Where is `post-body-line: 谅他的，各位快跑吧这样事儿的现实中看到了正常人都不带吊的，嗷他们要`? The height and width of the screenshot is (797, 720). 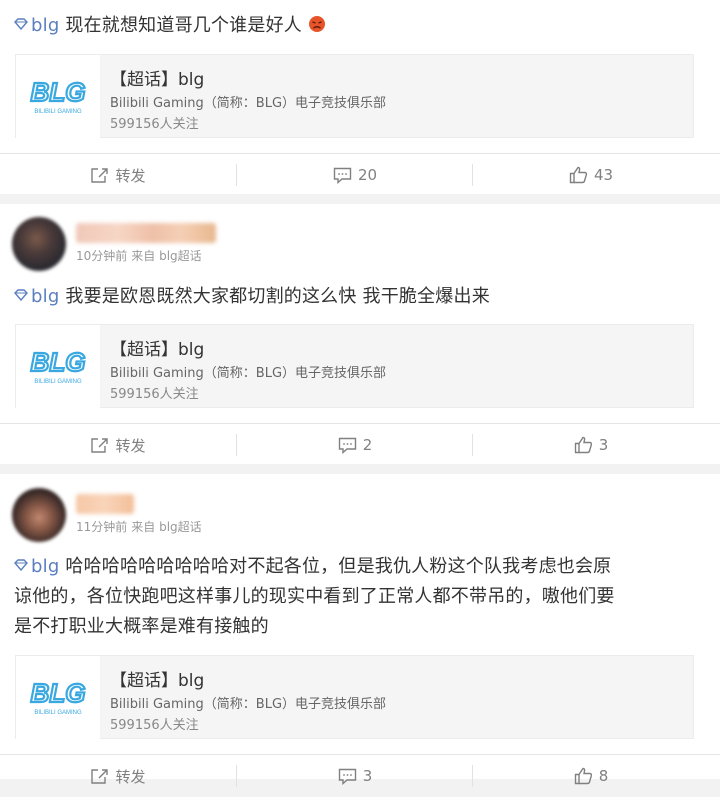 post-body-line: 谅他的，各位快跑吧这样事儿的现实中看到了正常人都不带吊的，嗷他们要 is located at coordinates (314, 596).